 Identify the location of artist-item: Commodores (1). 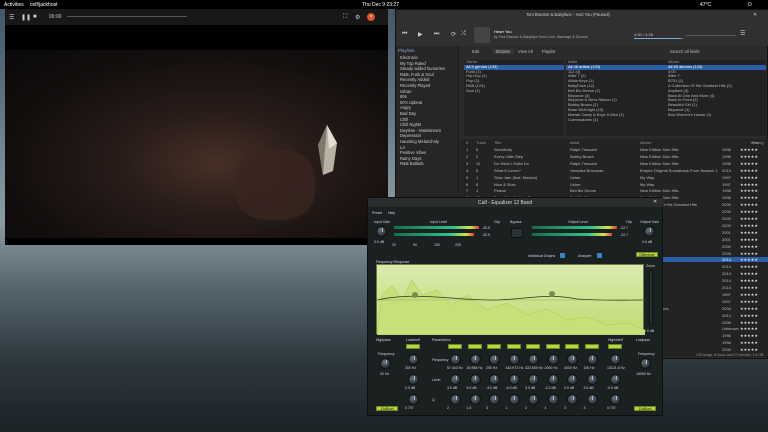
(616, 120).